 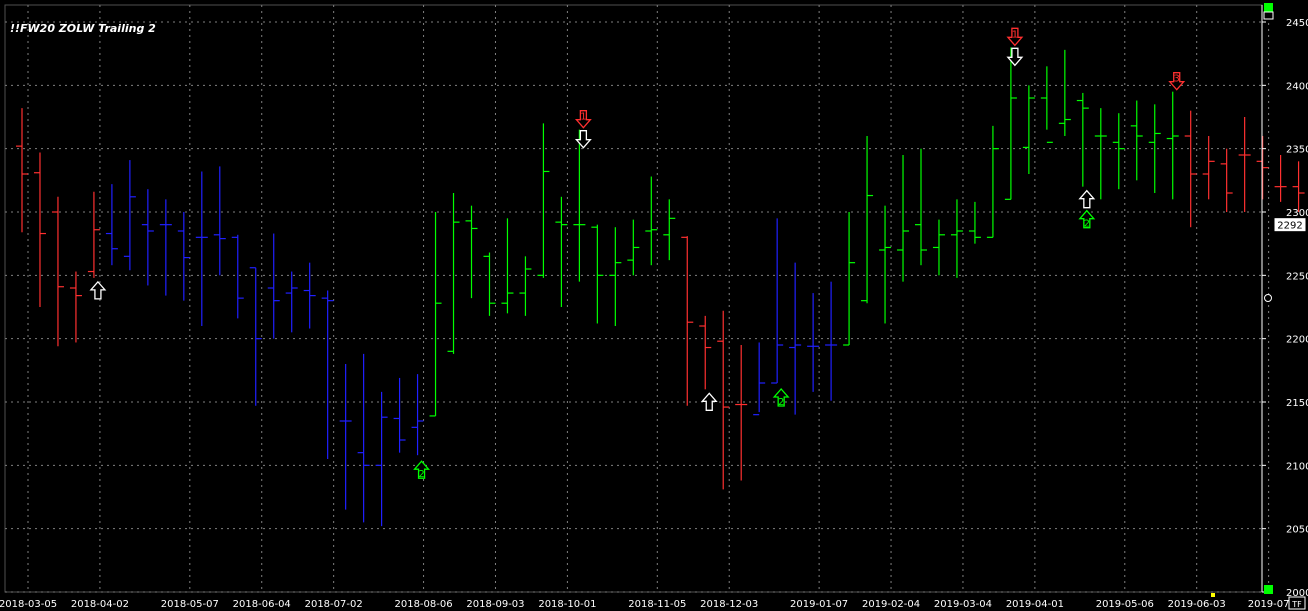 I want to click on x-tick-label: 2018-08-06, so click(x=423, y=604).